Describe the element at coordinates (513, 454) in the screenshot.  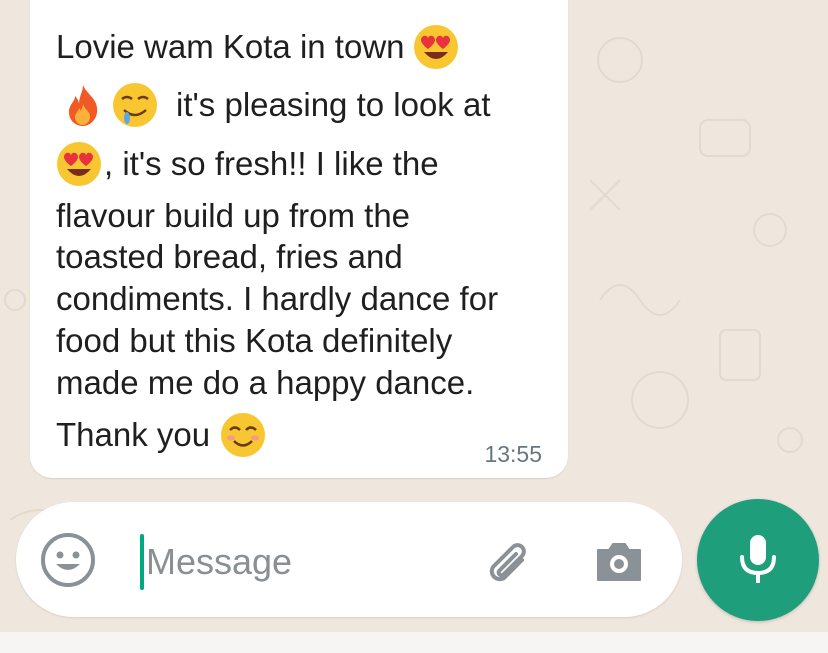
I see `message-timestamp: 13:55` at that location.